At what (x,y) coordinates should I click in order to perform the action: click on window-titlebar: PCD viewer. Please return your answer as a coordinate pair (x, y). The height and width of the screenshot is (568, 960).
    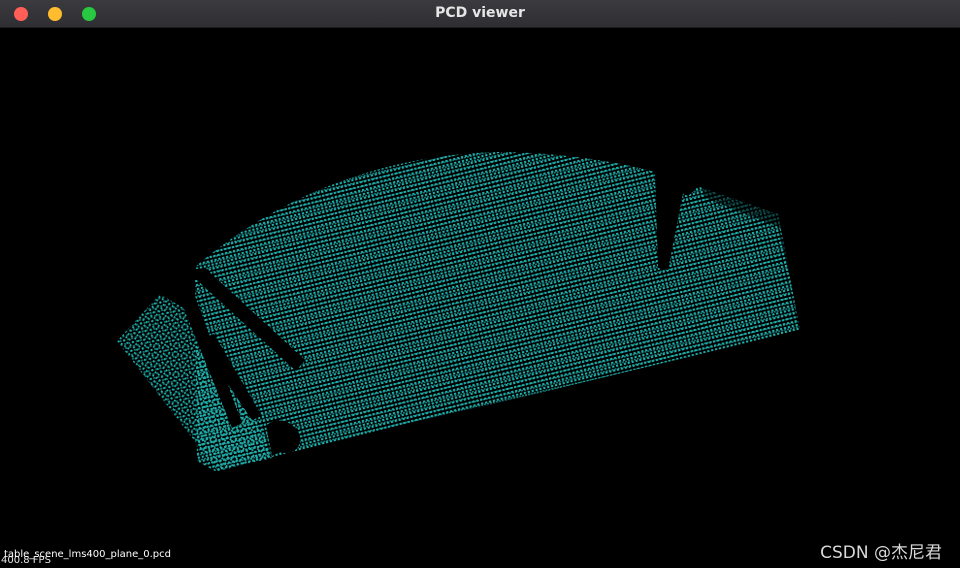
    Looking at the image, I should click on (480, 14).